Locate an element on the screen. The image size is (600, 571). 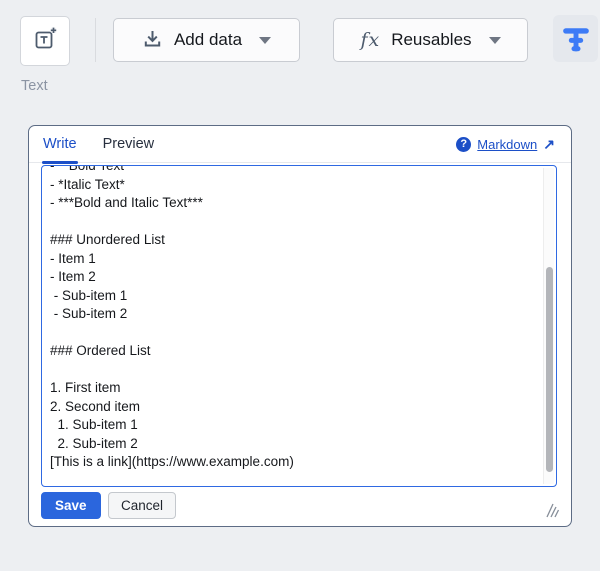
add-data-label: Add data is located at coordinates (208, 39).